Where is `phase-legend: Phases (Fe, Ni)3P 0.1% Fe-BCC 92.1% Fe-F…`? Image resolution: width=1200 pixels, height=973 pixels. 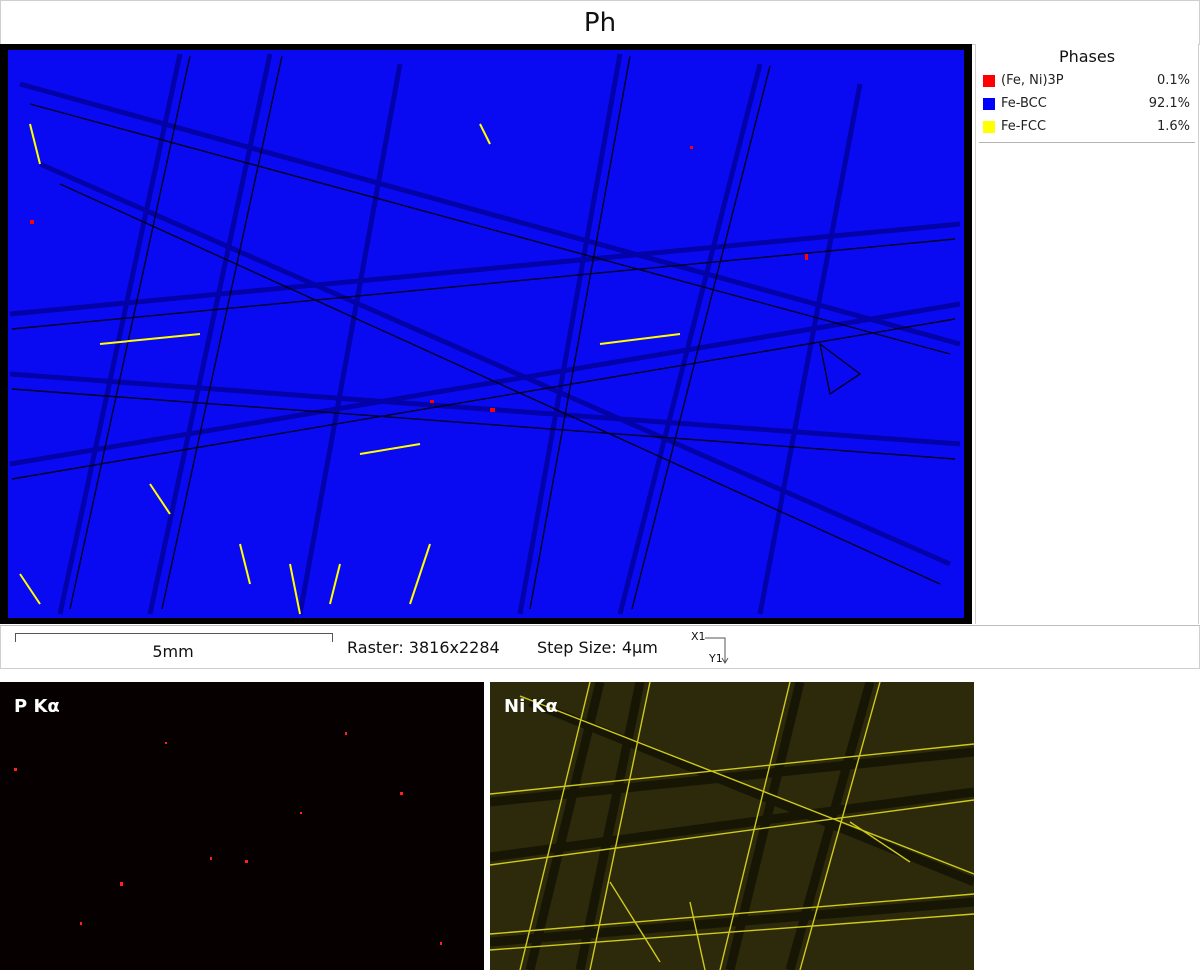 phase-legend: Phases (Fe, Ni)3P 0.1% Fe-BCC 92.1% Fe-F… is located at coordinates (1087, 334).